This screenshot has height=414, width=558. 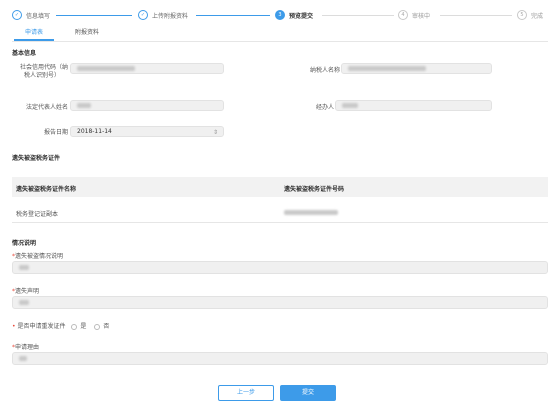 What do you see at coordinates (246, 393) in the screenshot?
I see `previous-step-button: 上一步` at bounding box center [246, 393].